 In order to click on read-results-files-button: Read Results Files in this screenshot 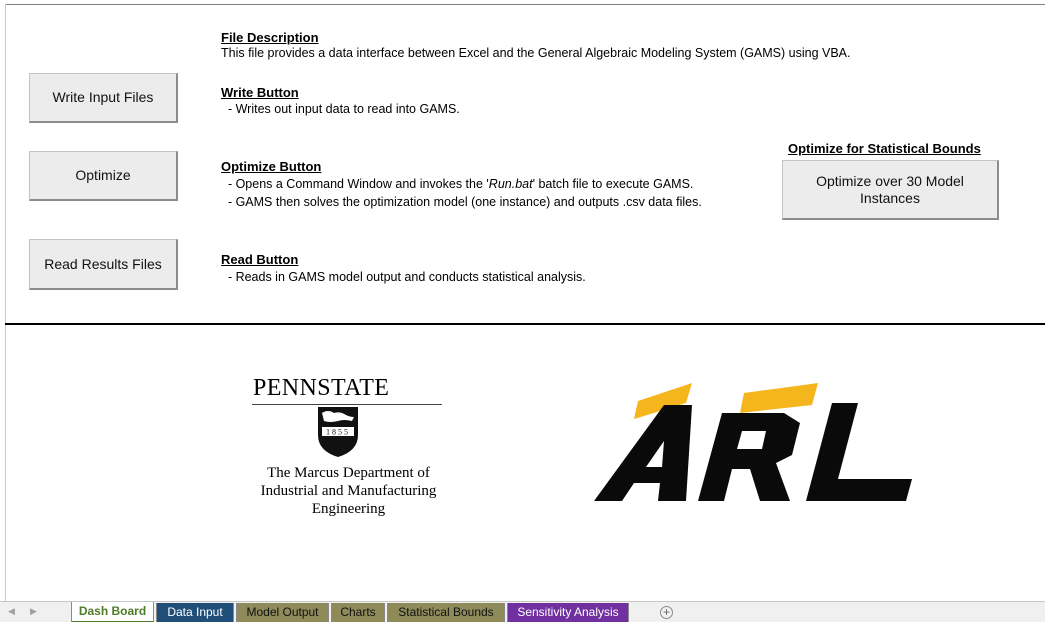, I will do `click(103, 264)`.